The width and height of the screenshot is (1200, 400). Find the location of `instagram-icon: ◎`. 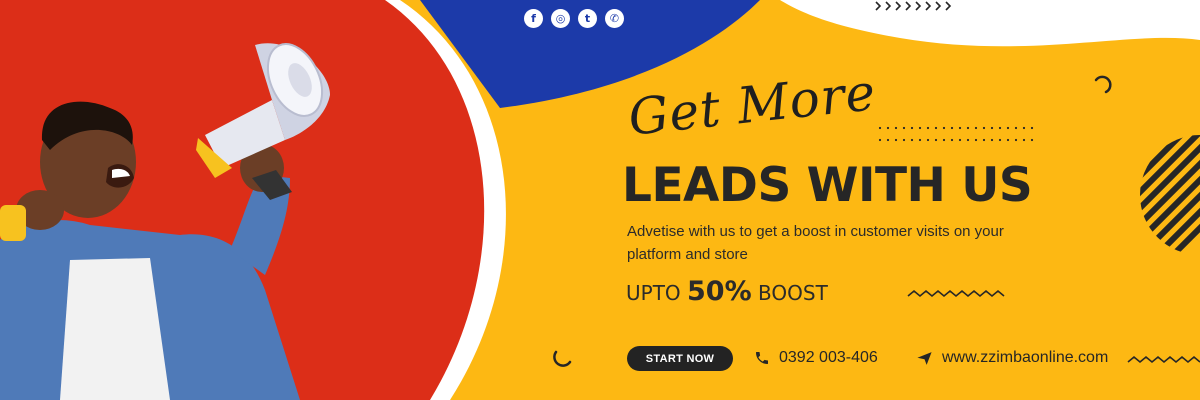

instagram-icon: ◎ is located at coordinates (560, 18).